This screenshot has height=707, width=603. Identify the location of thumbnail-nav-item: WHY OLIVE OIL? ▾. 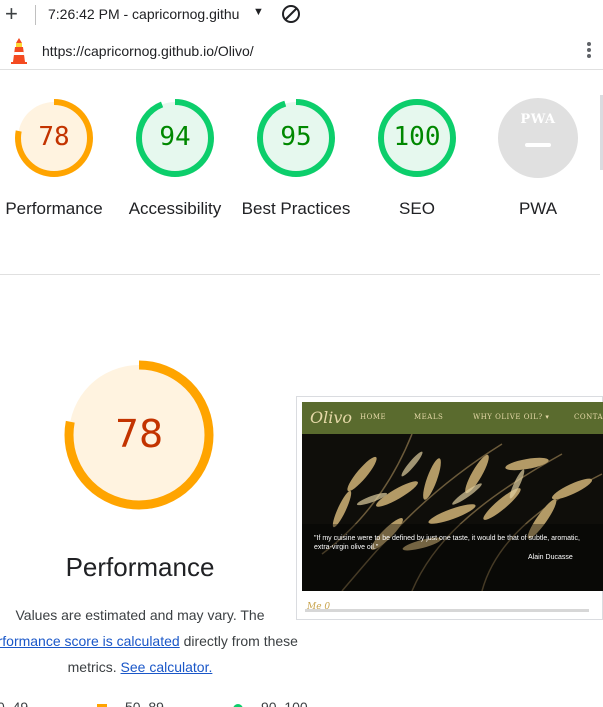
(511, 417).